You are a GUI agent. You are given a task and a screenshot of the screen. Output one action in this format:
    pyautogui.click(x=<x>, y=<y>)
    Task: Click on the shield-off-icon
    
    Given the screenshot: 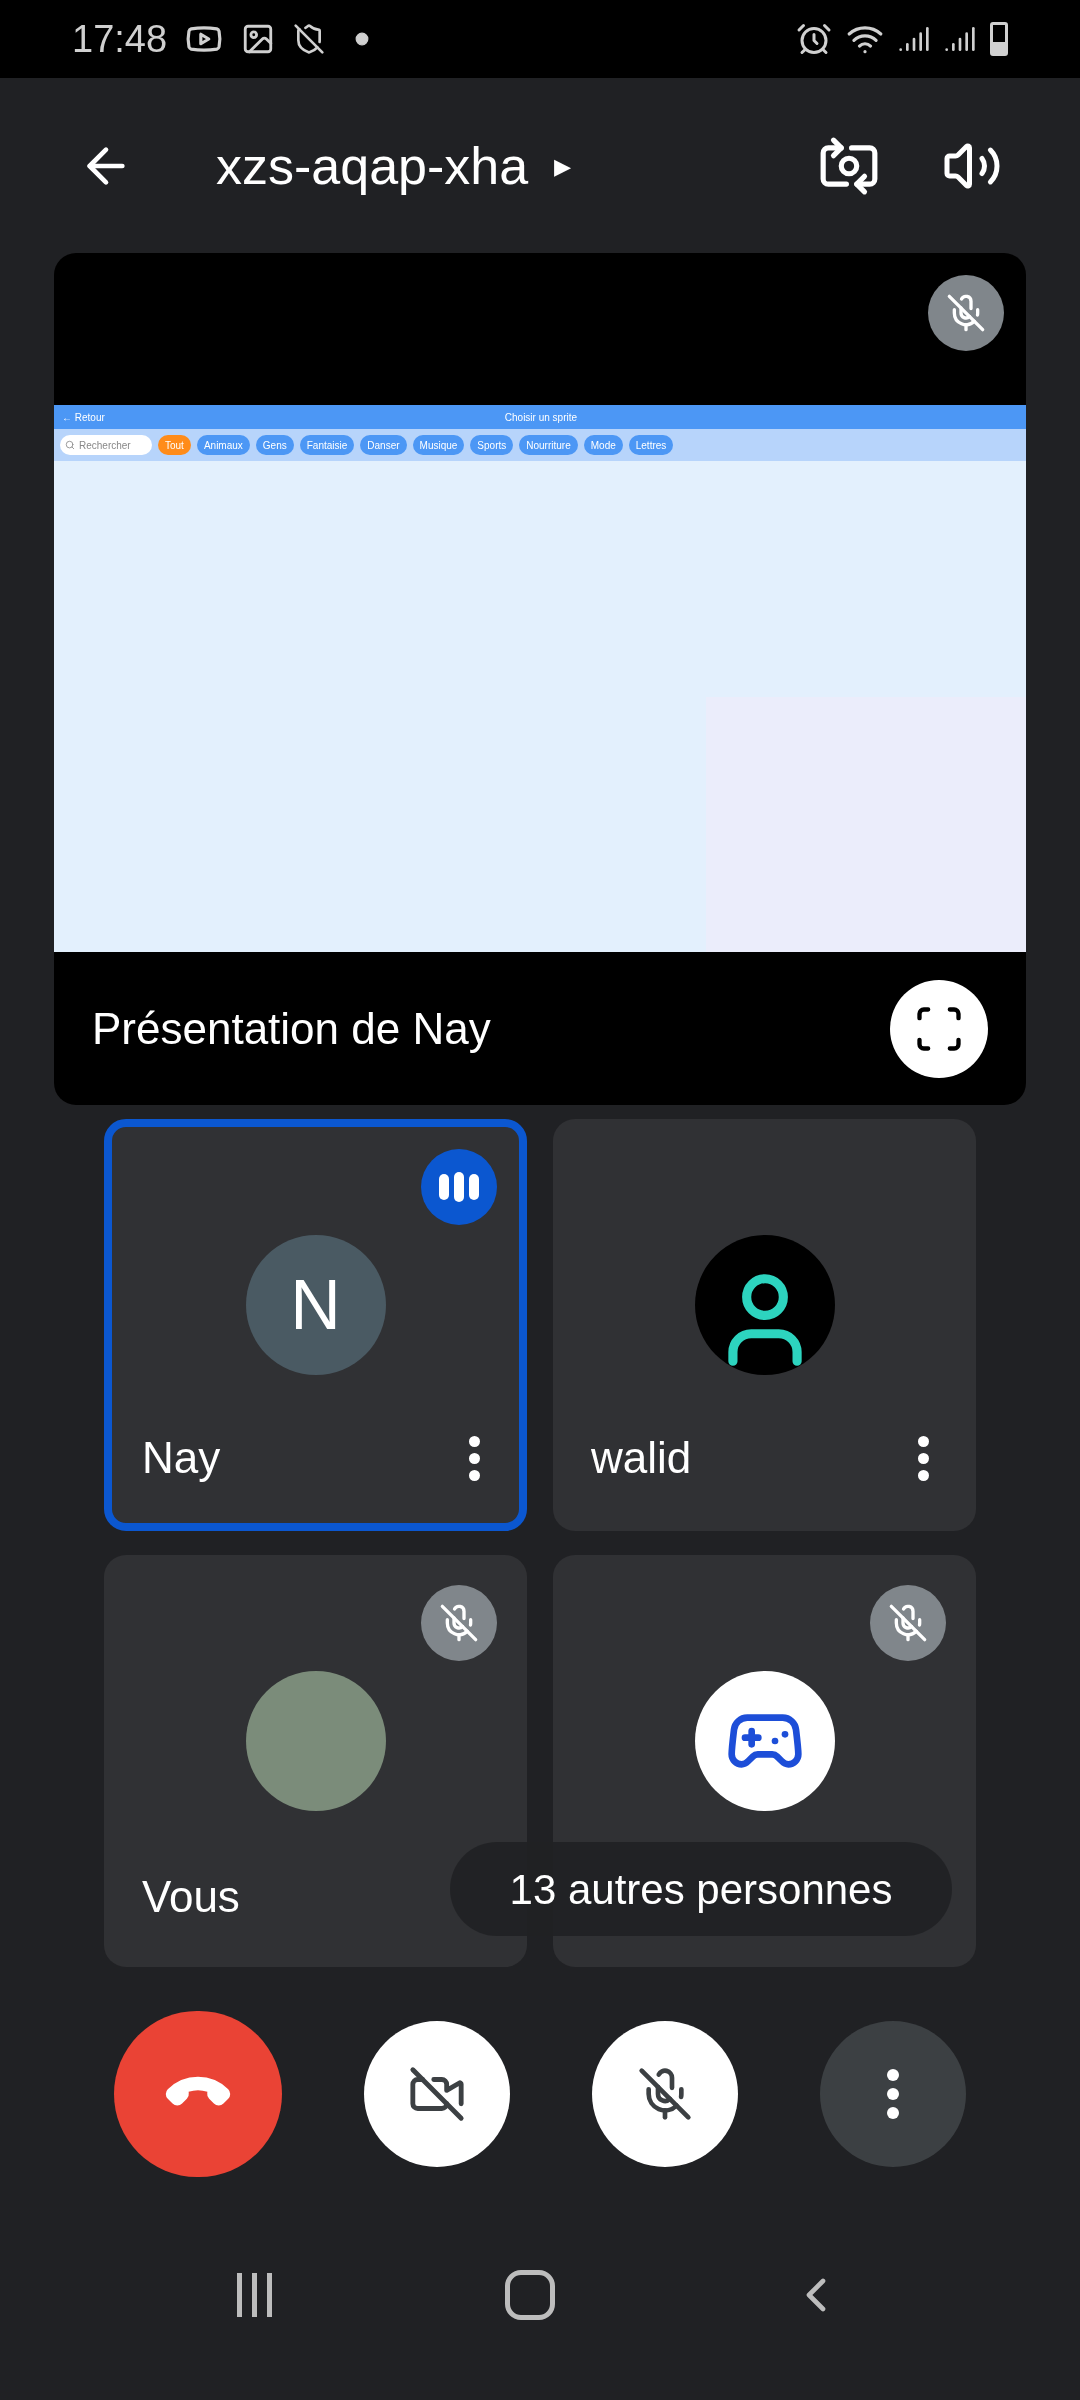 What is the action you would take?
    pyautogui.click(x=309, y=39)
    